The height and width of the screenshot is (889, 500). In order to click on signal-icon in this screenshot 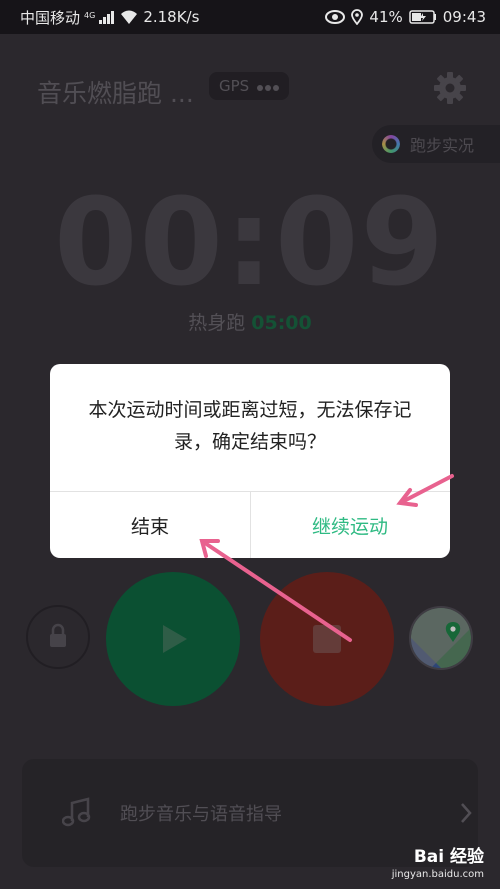, I will do `click(107, 17)`.